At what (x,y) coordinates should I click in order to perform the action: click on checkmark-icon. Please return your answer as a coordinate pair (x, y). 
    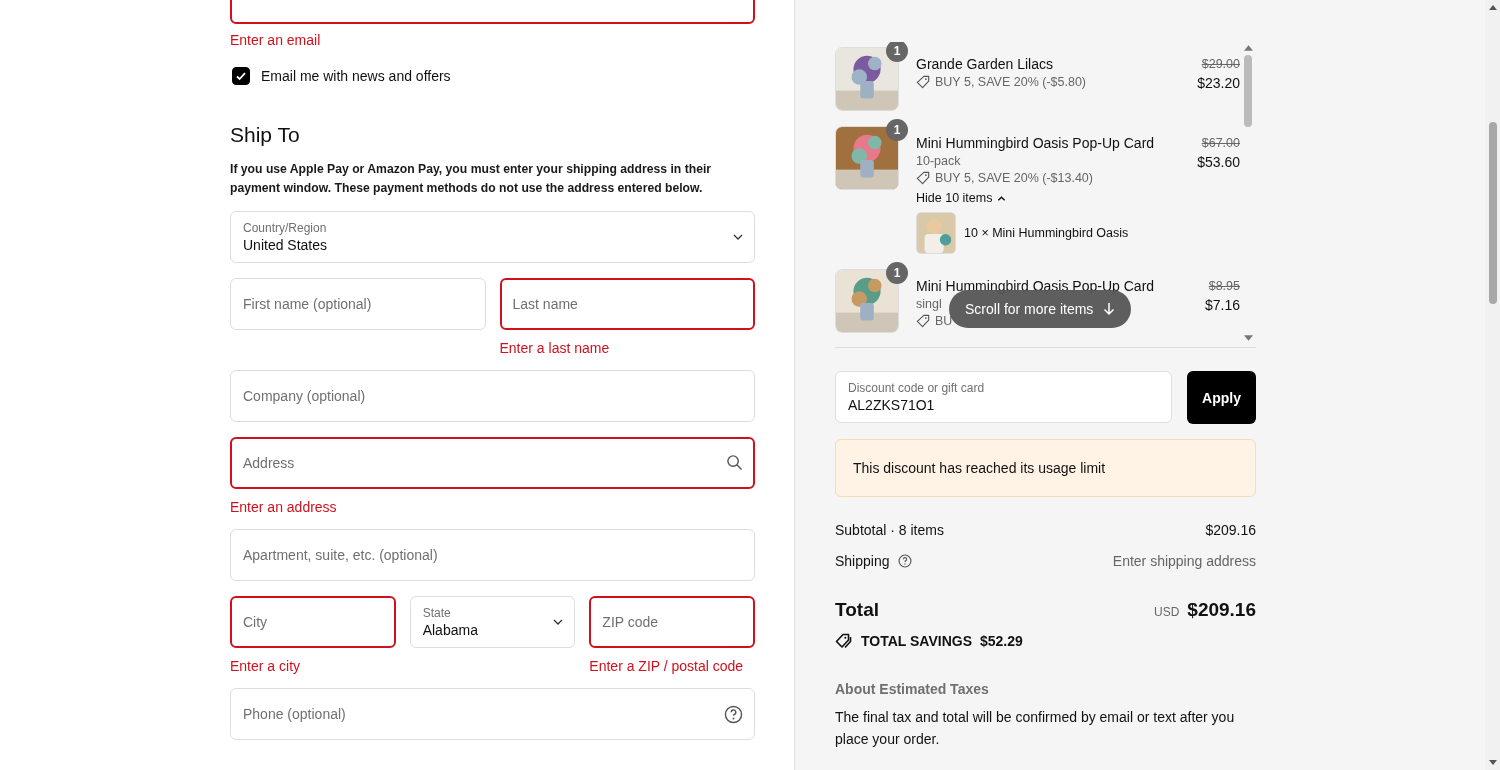
    Looking at the image, I should click on (241, 76).